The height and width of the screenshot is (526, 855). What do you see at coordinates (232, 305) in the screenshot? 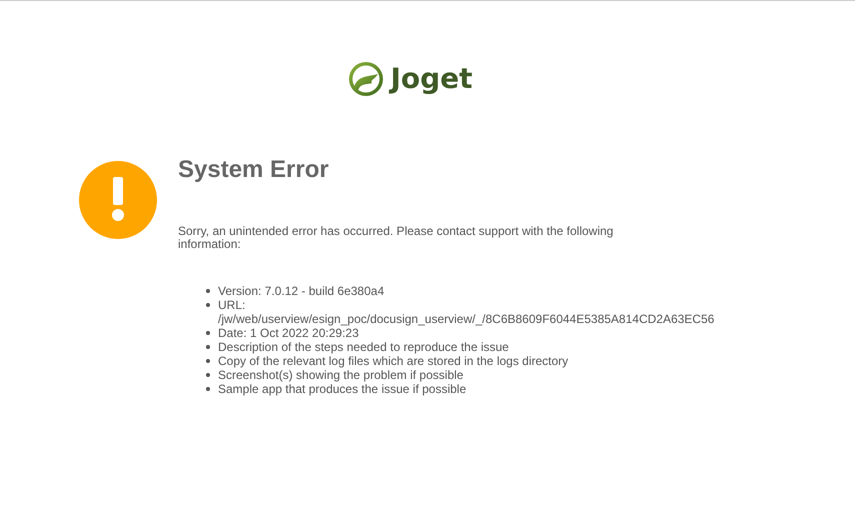
I see `detail-label: URL:` at bounding box center [232, 305].